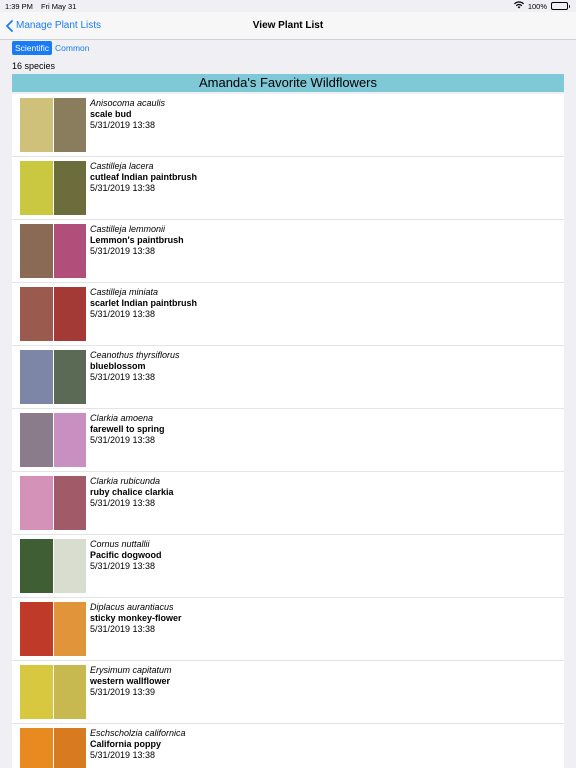 The image size is (576, 768). I want to click on status-date: Fri May 31, so click(58, 6).